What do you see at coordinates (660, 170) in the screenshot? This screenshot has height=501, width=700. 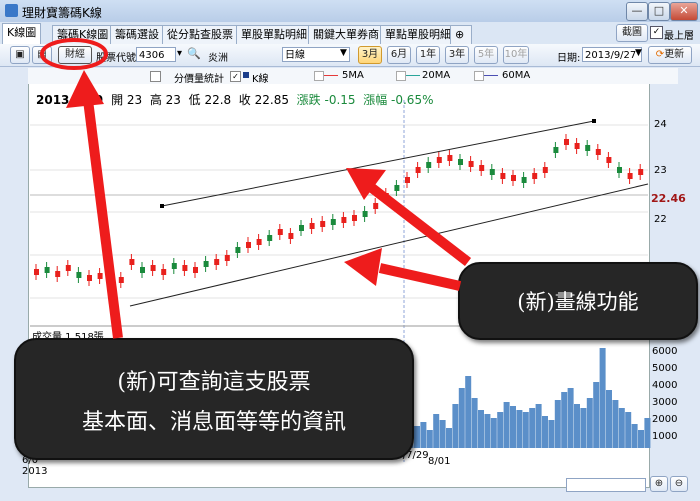 I see `price-tick-23: 23` at bounding box center [660, 170].